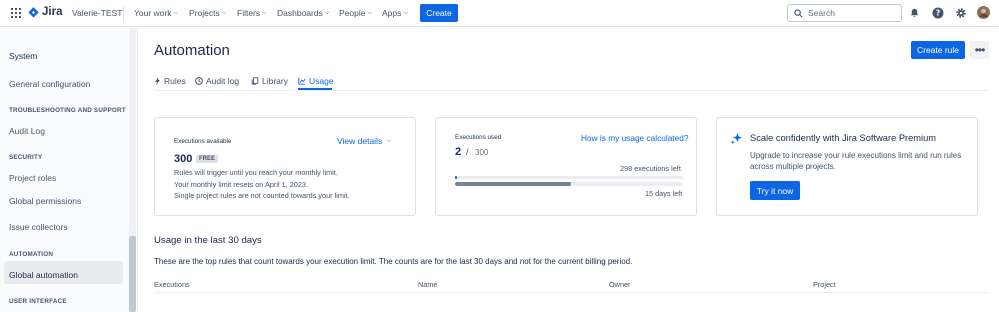  Describe the element at coordinates (478, 137) in the screenshot. I see `executions-used-label: Executions used` at that location.